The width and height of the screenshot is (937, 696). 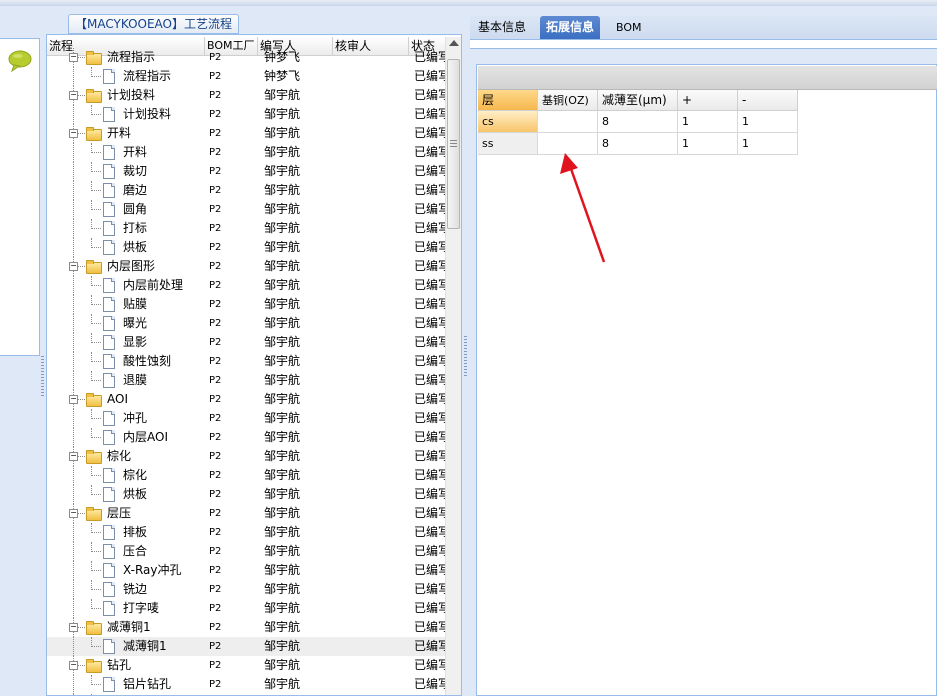 What do you see at coordinates (246, 304) in the screenshot?
I see `tree-node-step: 贴膜 P2 邹宇航 已编写` at bounding box center [246, 304].